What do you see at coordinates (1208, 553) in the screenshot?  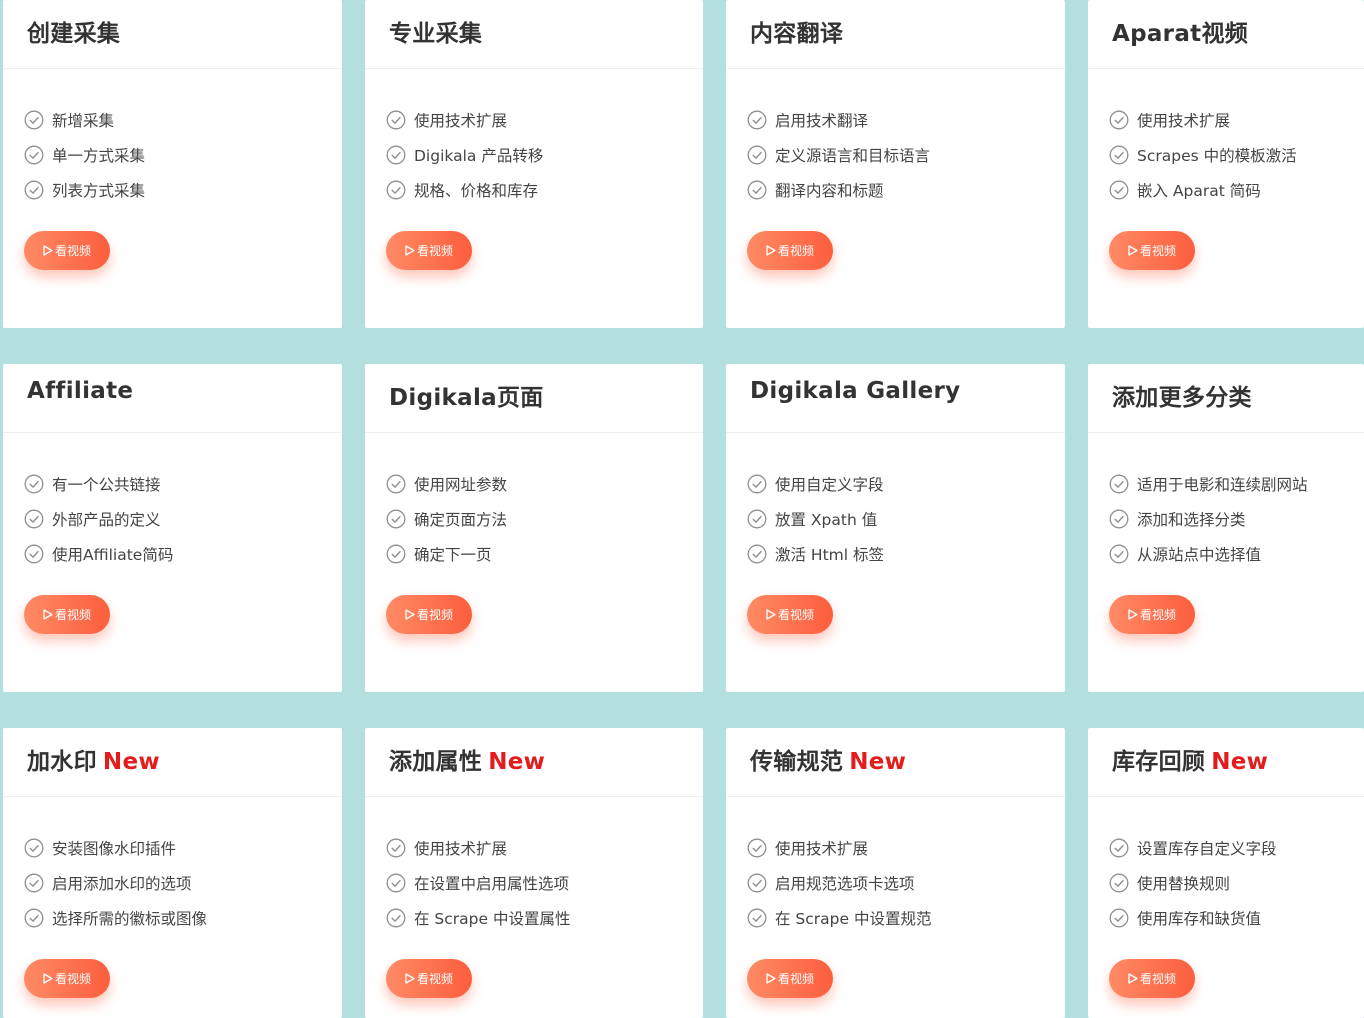 I see `feature-item: 从源站点中选择值` at bounding box center [1208, 553].